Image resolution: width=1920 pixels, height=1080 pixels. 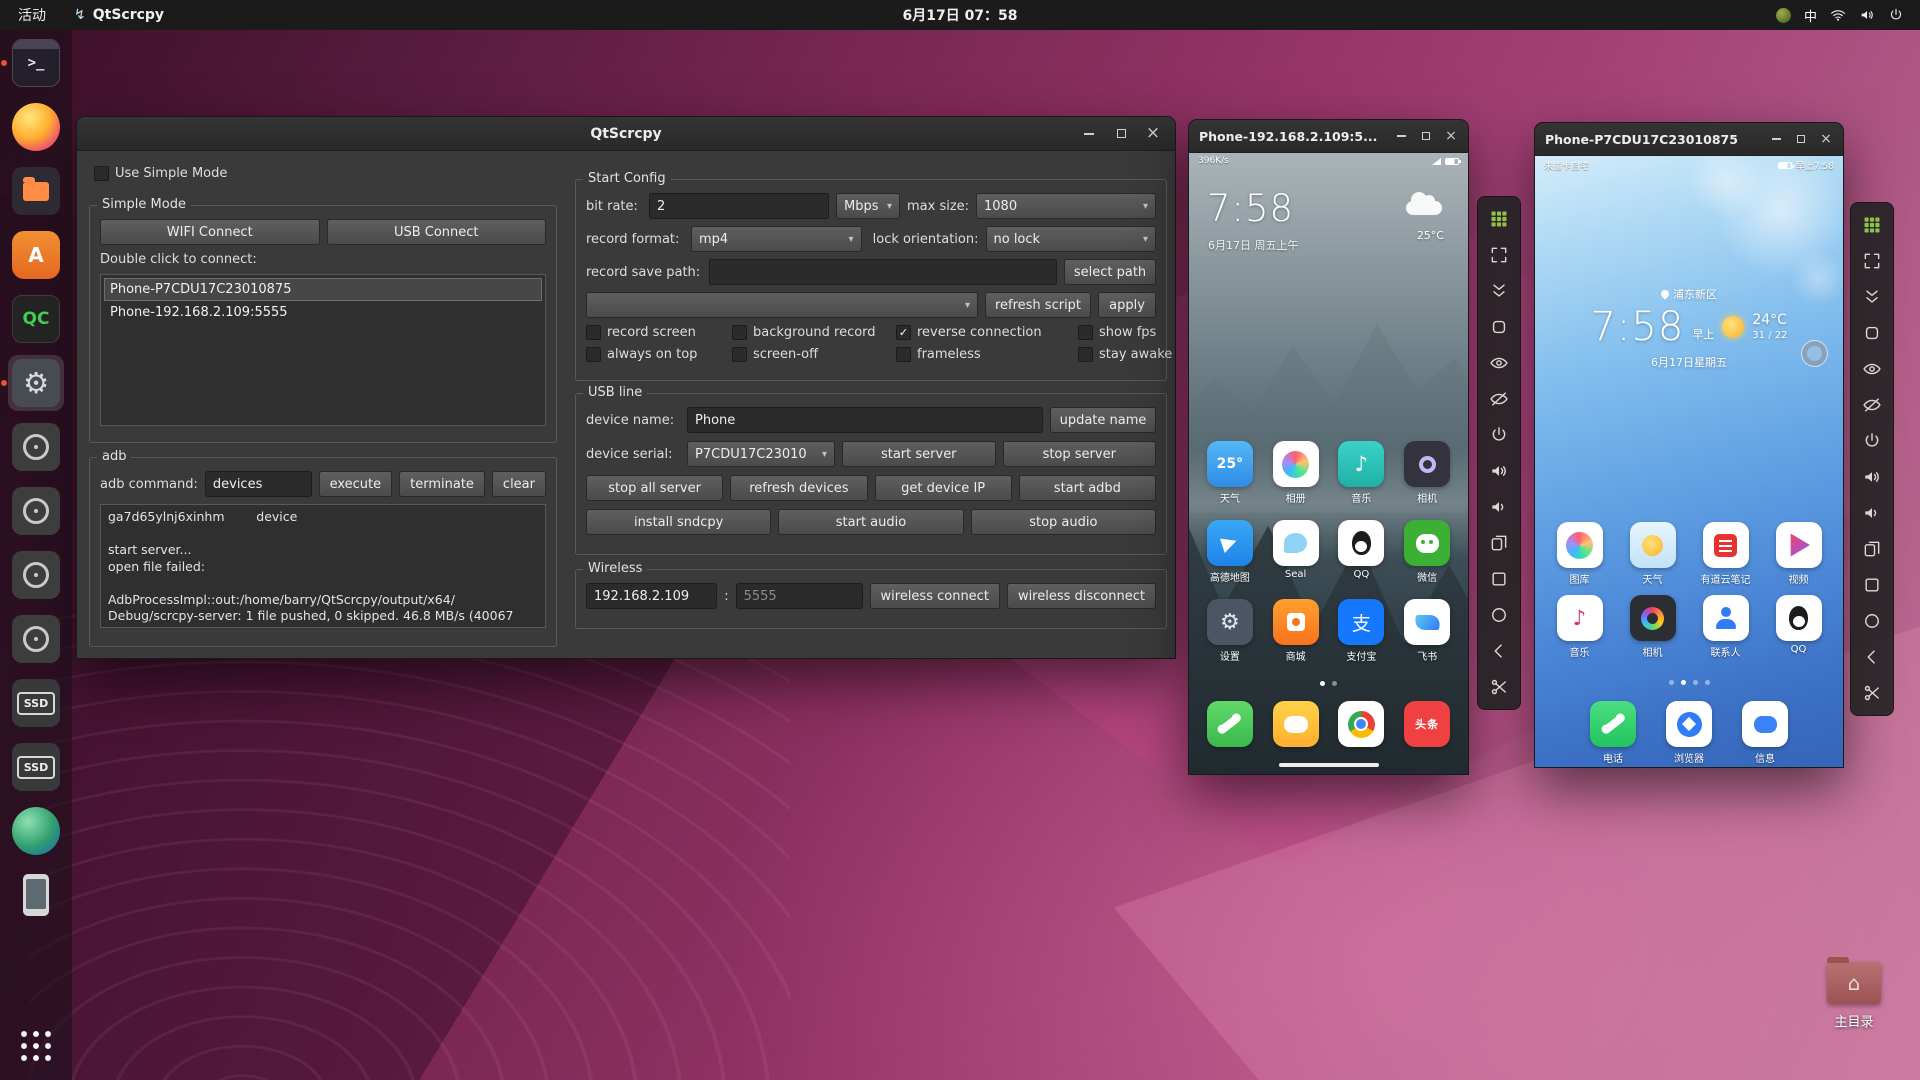 I want to click on checkbox-frameless: frameless, so click(x=987, y=354).